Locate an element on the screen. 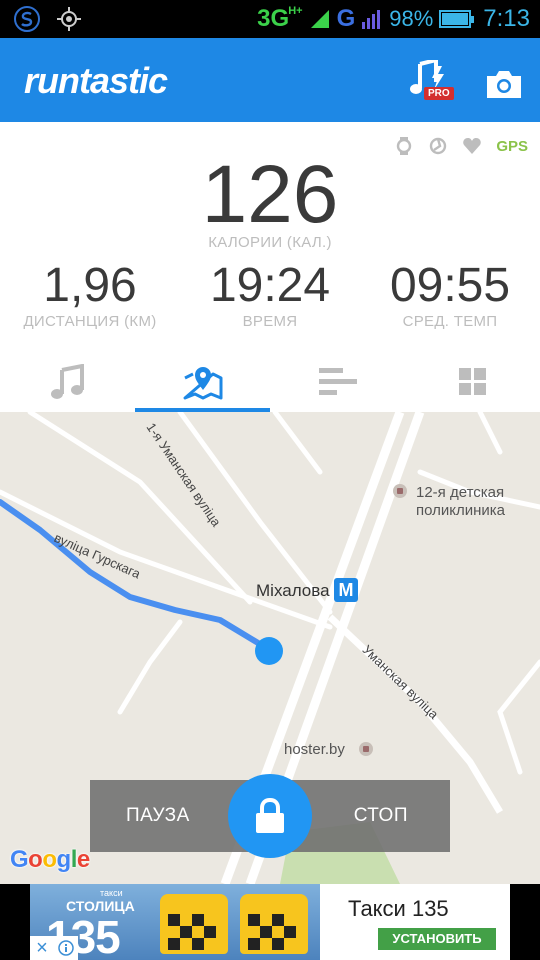 The height and width of the screenshot is (960, 540). poi-clinic-label-2: поликлиника is located at coordinates (461, 510).